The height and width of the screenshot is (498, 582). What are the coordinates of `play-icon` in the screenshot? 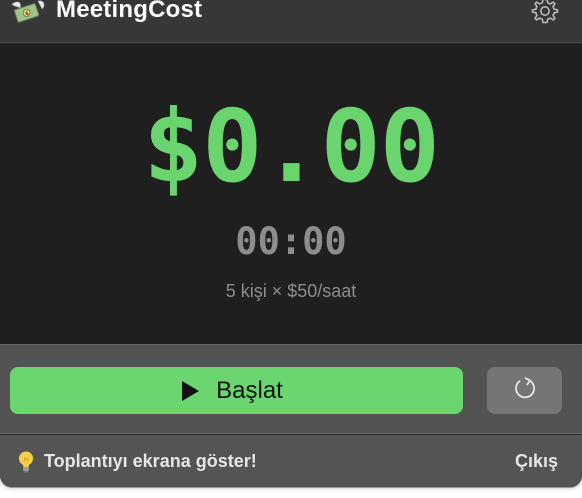 It's located at (190, 391).